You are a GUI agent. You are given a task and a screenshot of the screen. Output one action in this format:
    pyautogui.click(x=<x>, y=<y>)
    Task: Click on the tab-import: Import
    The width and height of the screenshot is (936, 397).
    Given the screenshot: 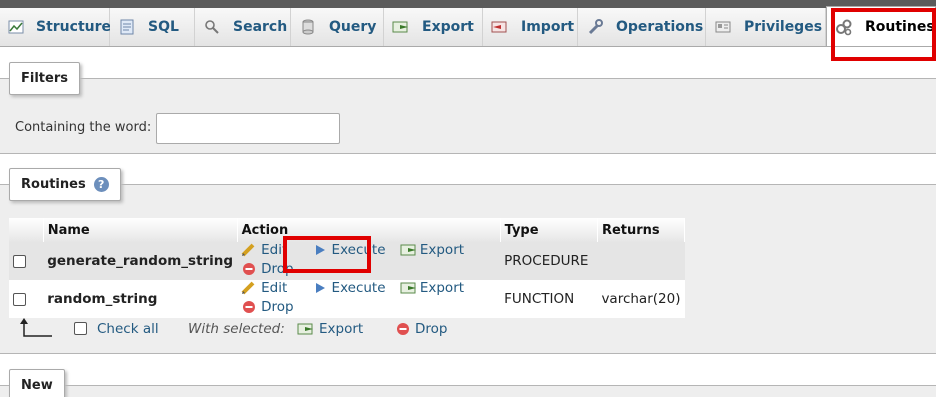 What is the action you would take?
    pyautogui.click(x=530, y=27)
    